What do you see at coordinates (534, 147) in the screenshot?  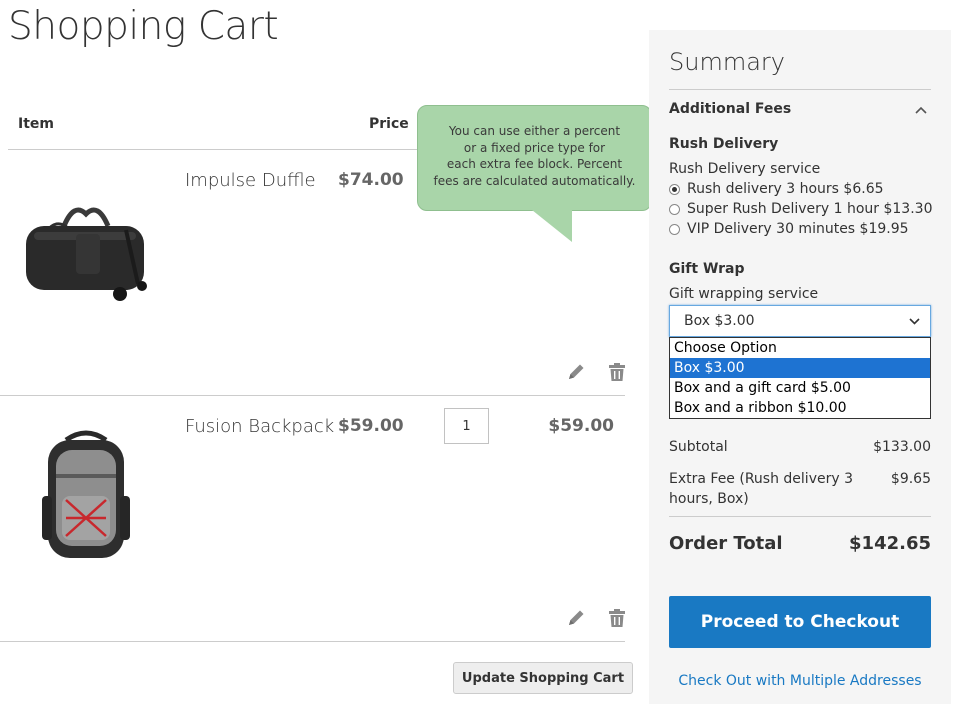 I see `tooltip-line: or a fixed price type for` at bounding box center [534, 147].